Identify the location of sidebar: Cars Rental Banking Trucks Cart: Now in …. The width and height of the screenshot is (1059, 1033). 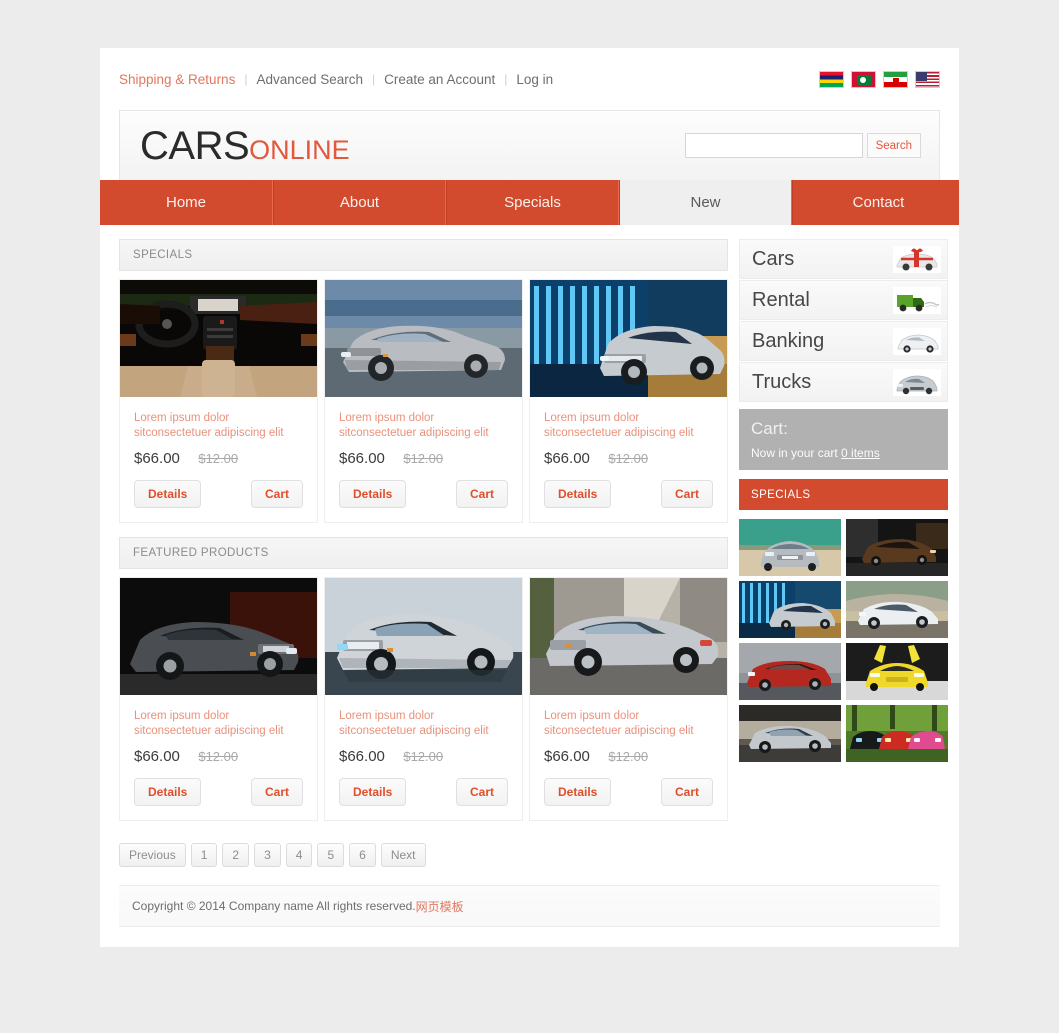
(843, 530).